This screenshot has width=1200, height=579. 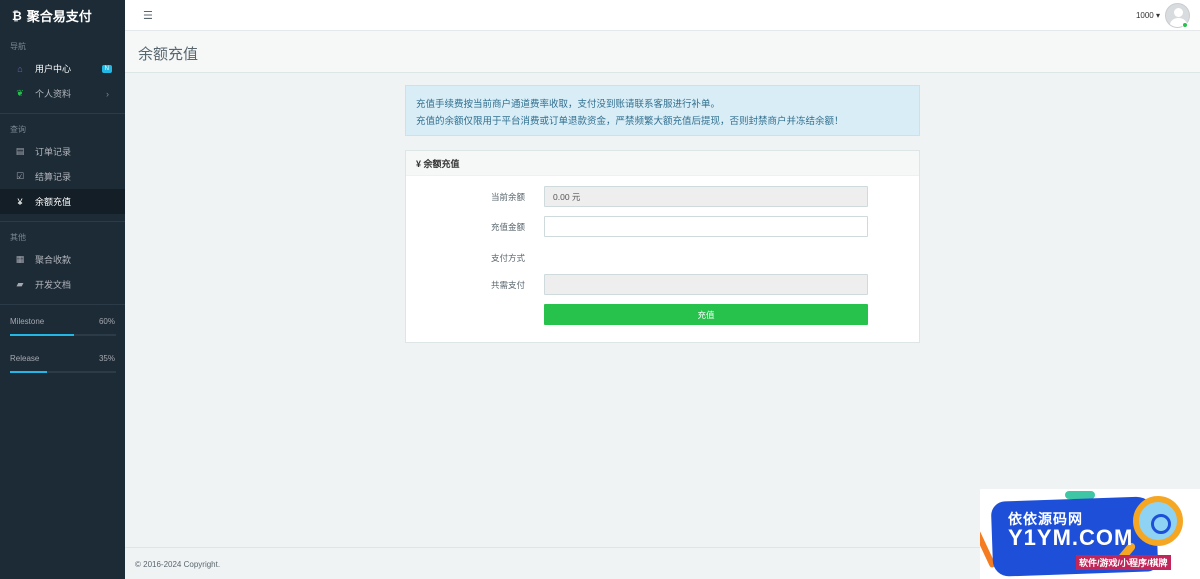 I want to click on release-progress: Release 35%, so click(x=62, y=363).